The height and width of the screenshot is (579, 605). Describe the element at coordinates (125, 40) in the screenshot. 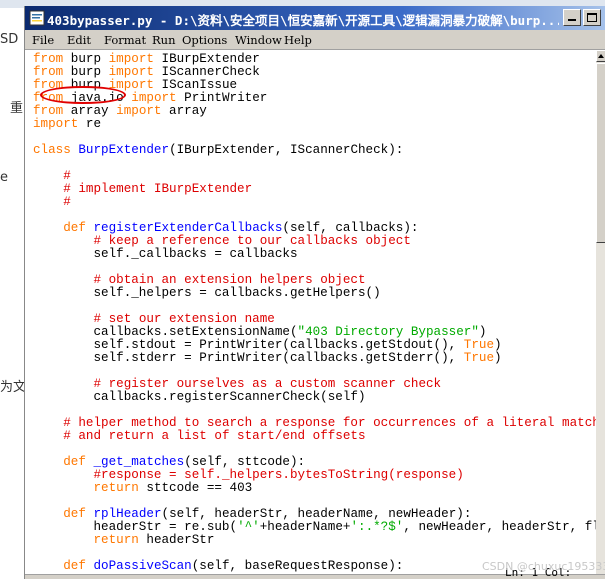

I see `menu-format: Format` at that location.